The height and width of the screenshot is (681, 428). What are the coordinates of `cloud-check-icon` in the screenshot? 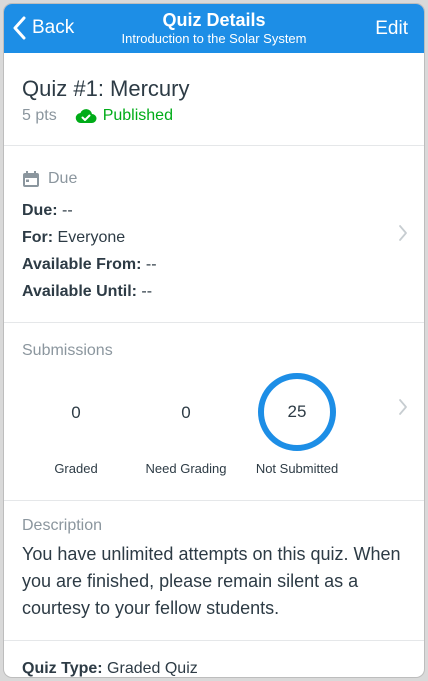 It's located at (86, 116).